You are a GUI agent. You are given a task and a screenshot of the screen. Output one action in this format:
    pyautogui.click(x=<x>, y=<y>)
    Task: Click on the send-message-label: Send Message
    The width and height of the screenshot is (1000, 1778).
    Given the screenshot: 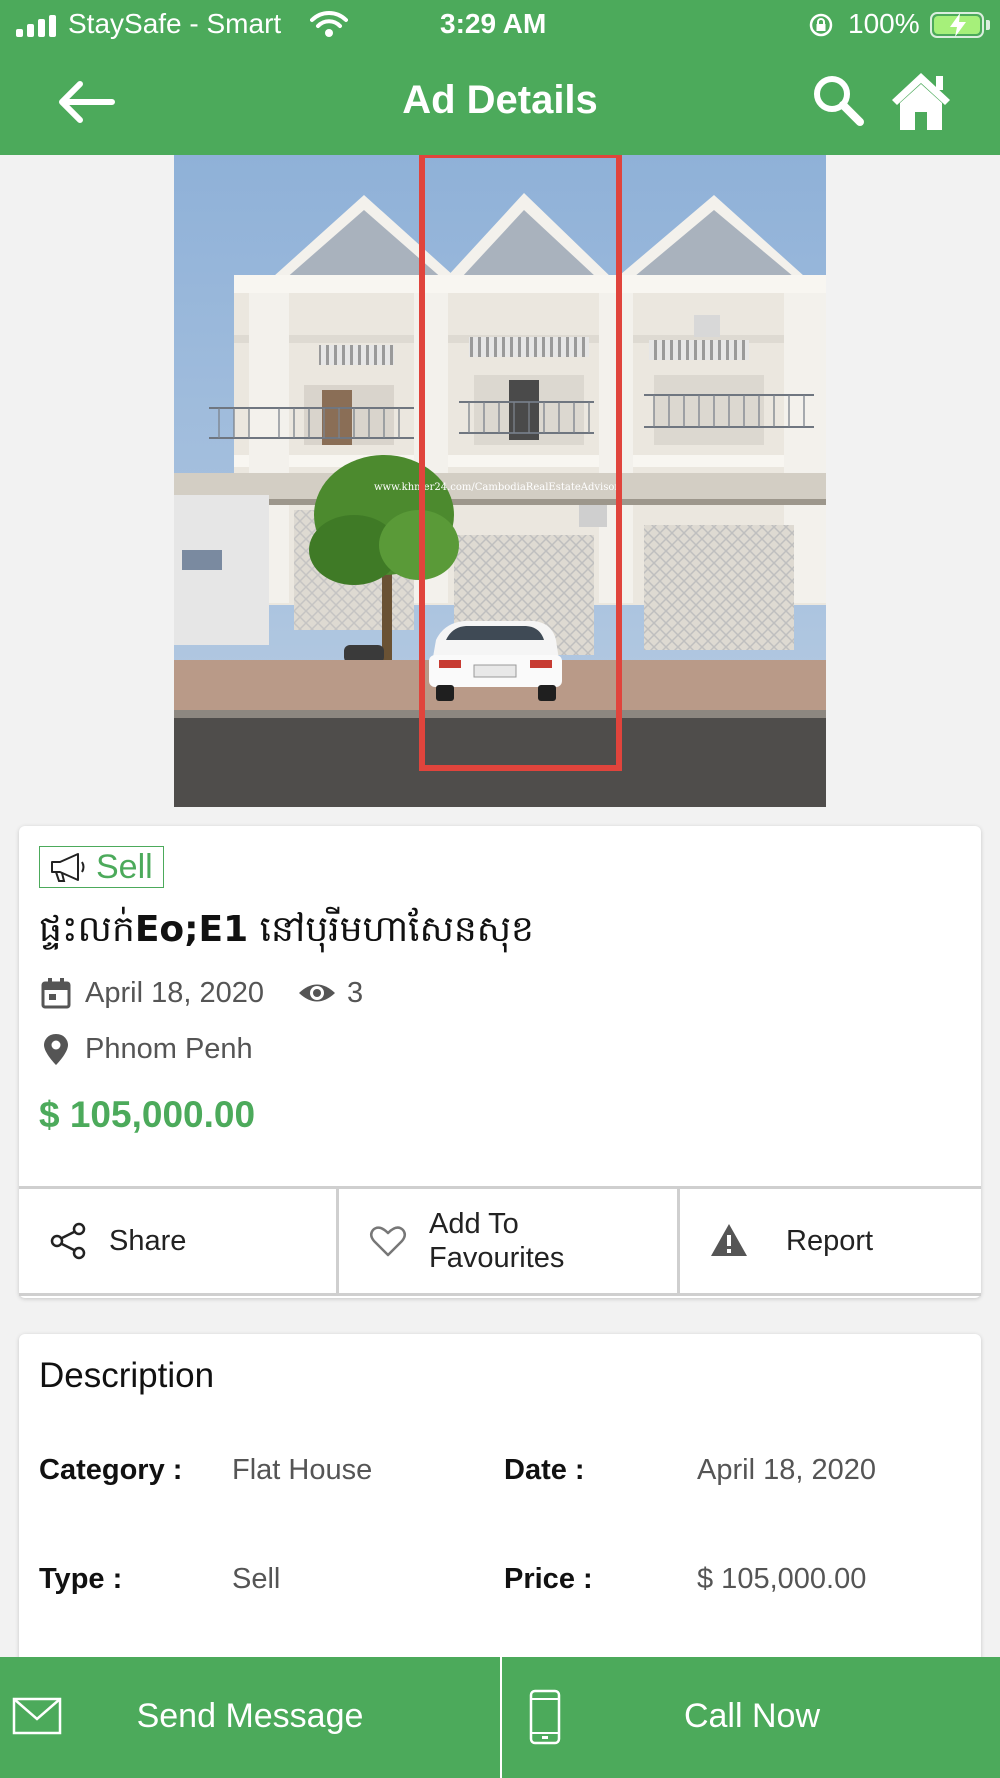 What is the action you would take?
    pyautogui.click(x=250, y=1716)
    